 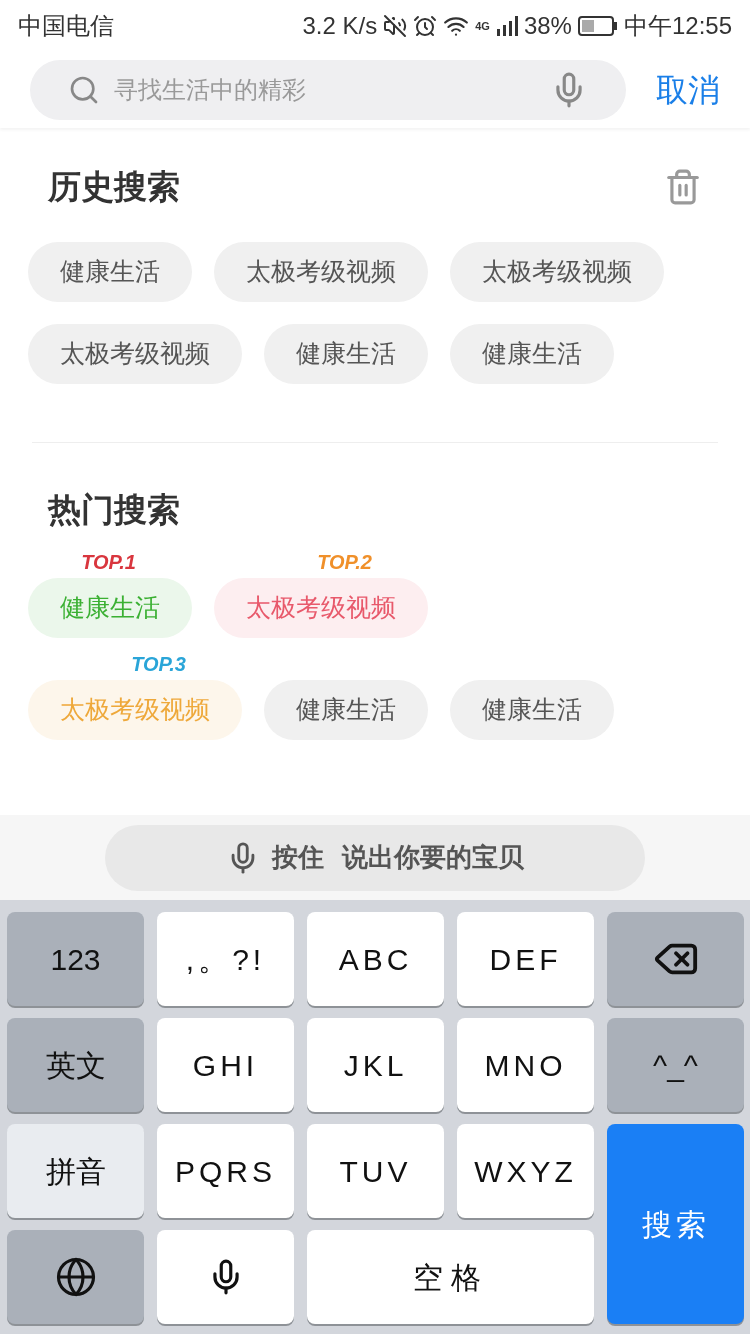 What do you see at coordinates (225, 1065) in the screenshot?
I see `keyboard-key: GHI` at bounding box center [225, 1065].